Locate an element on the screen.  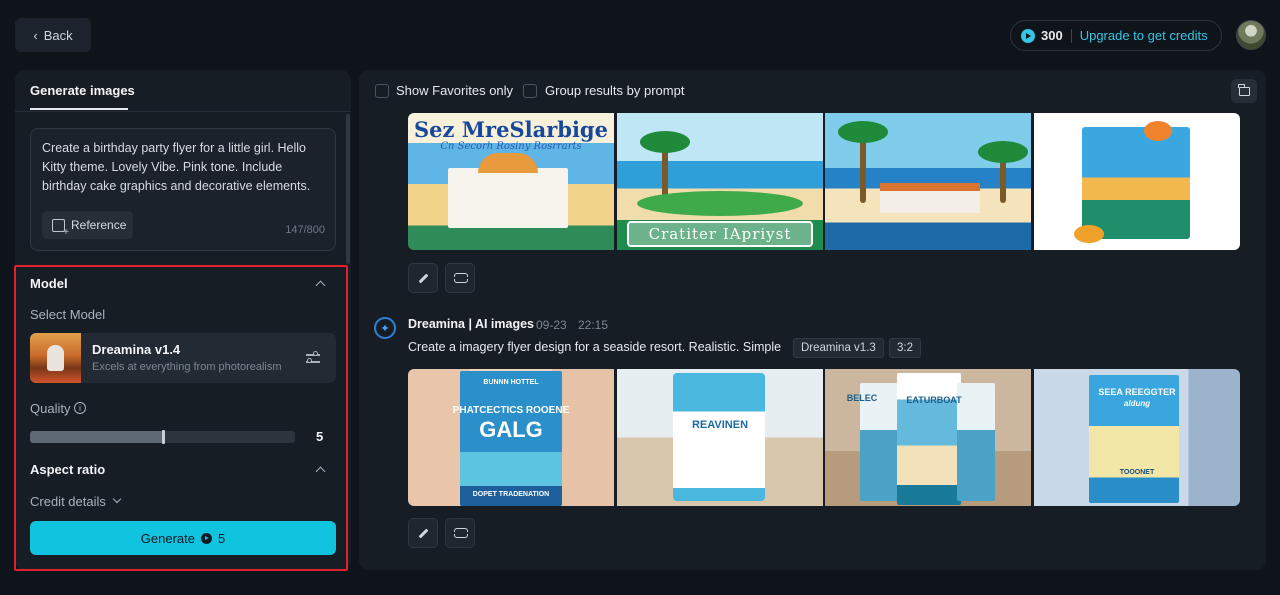
group-results-checkbox is located at coordinates (530, 91).